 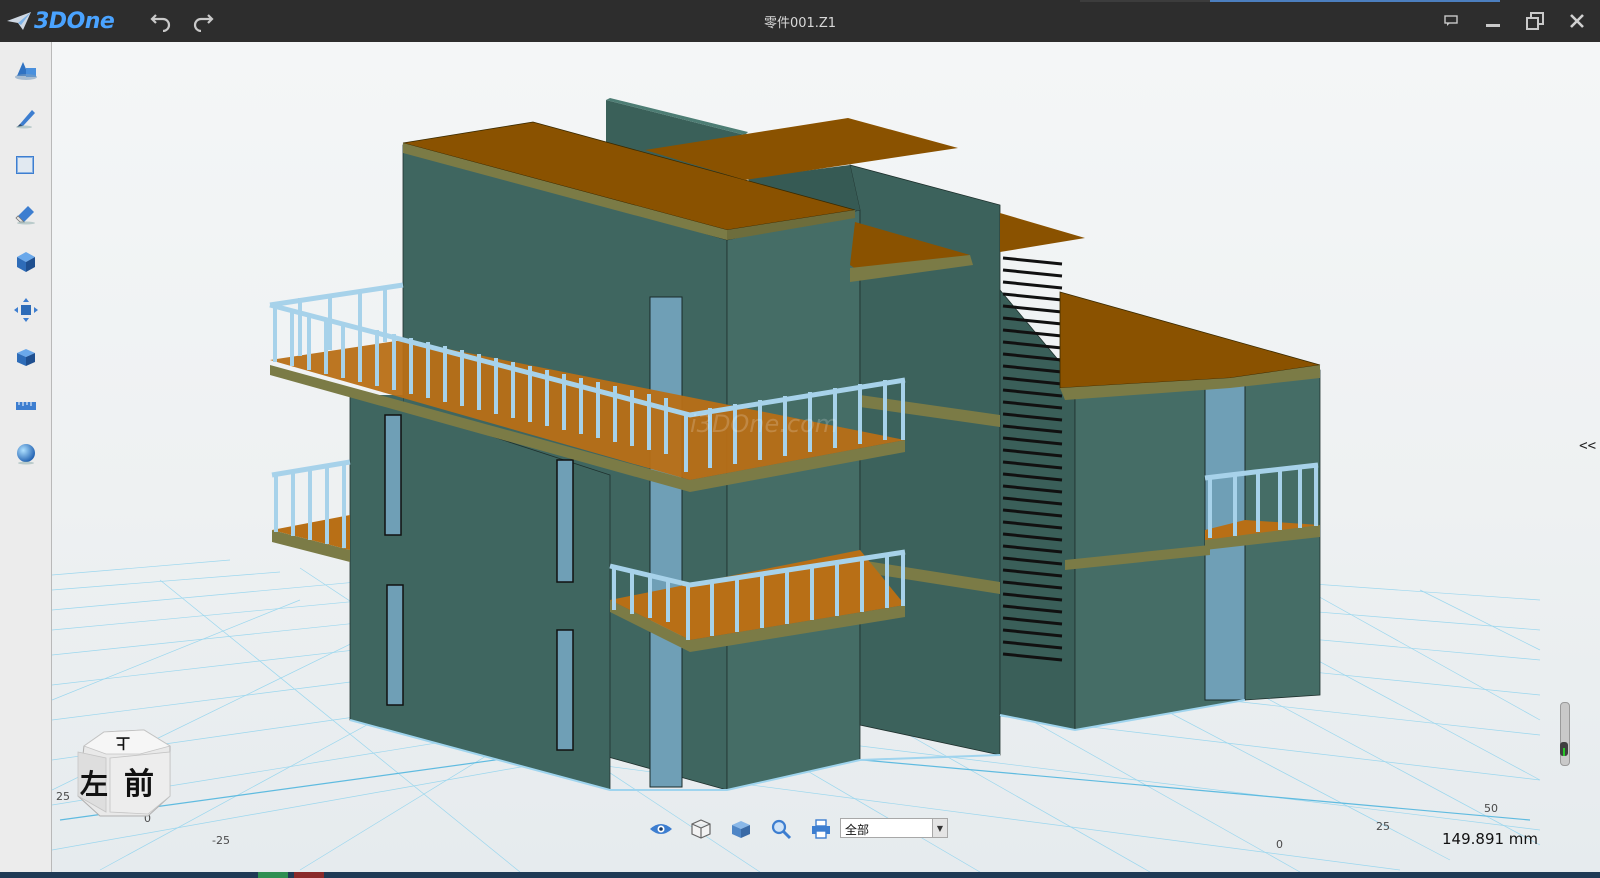 I want to click on basic-edit-button, so click(x=26, y=310).